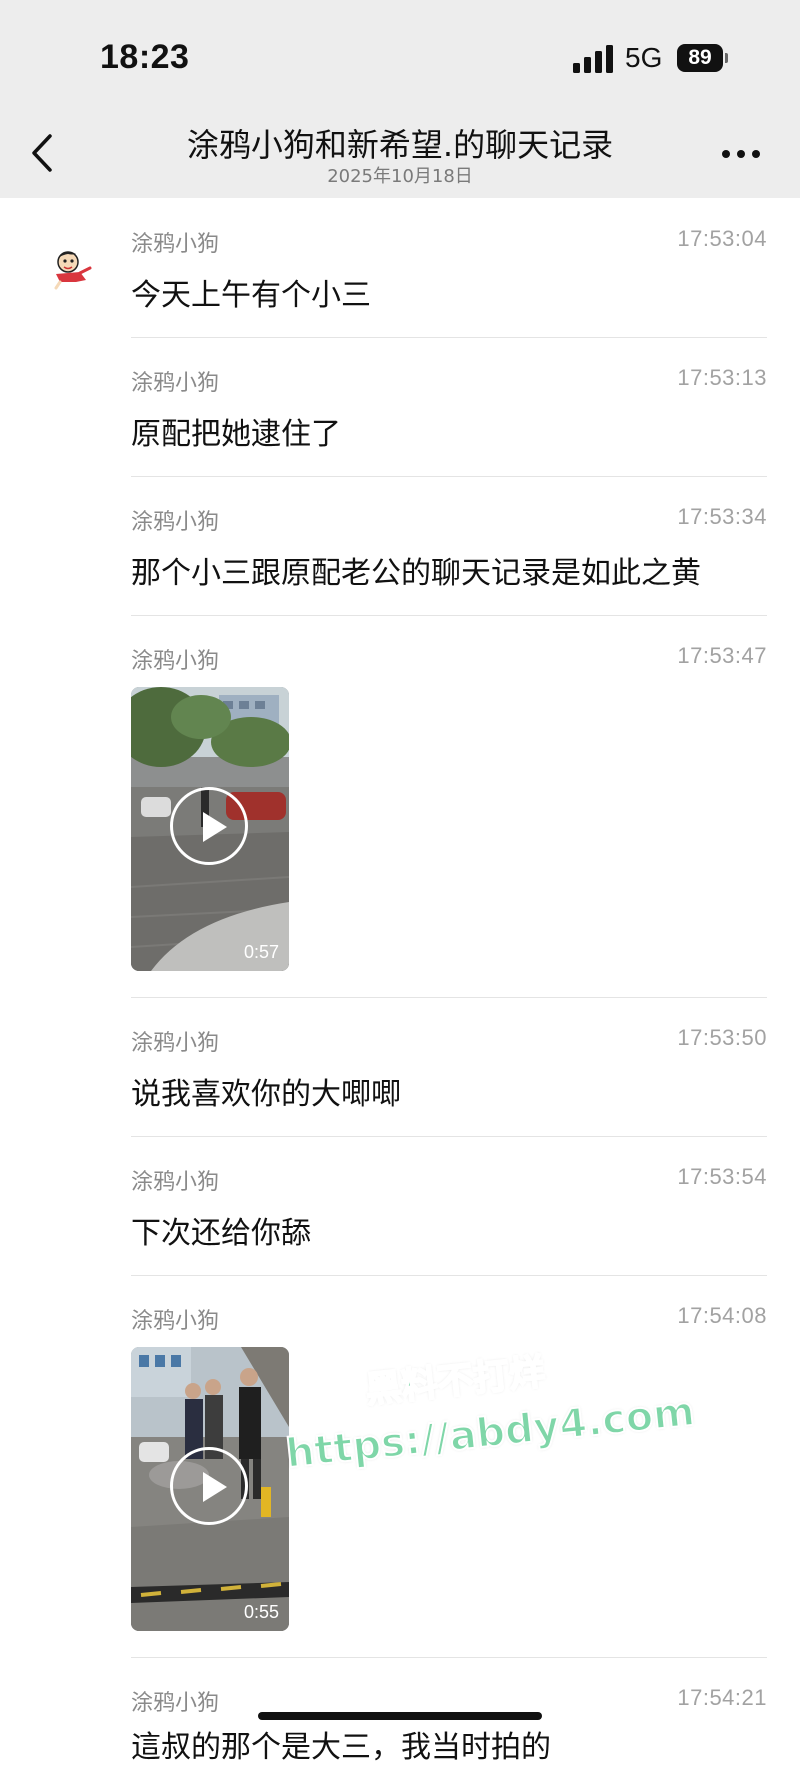 Image resolution: width=800 pixels, height=1766 pixels. What do you see at coordinates (449, 808) in the screenshot?
I see `message-item: 涂鸦小狗 17:53:47 0:57` at bounding box center [449, 808].